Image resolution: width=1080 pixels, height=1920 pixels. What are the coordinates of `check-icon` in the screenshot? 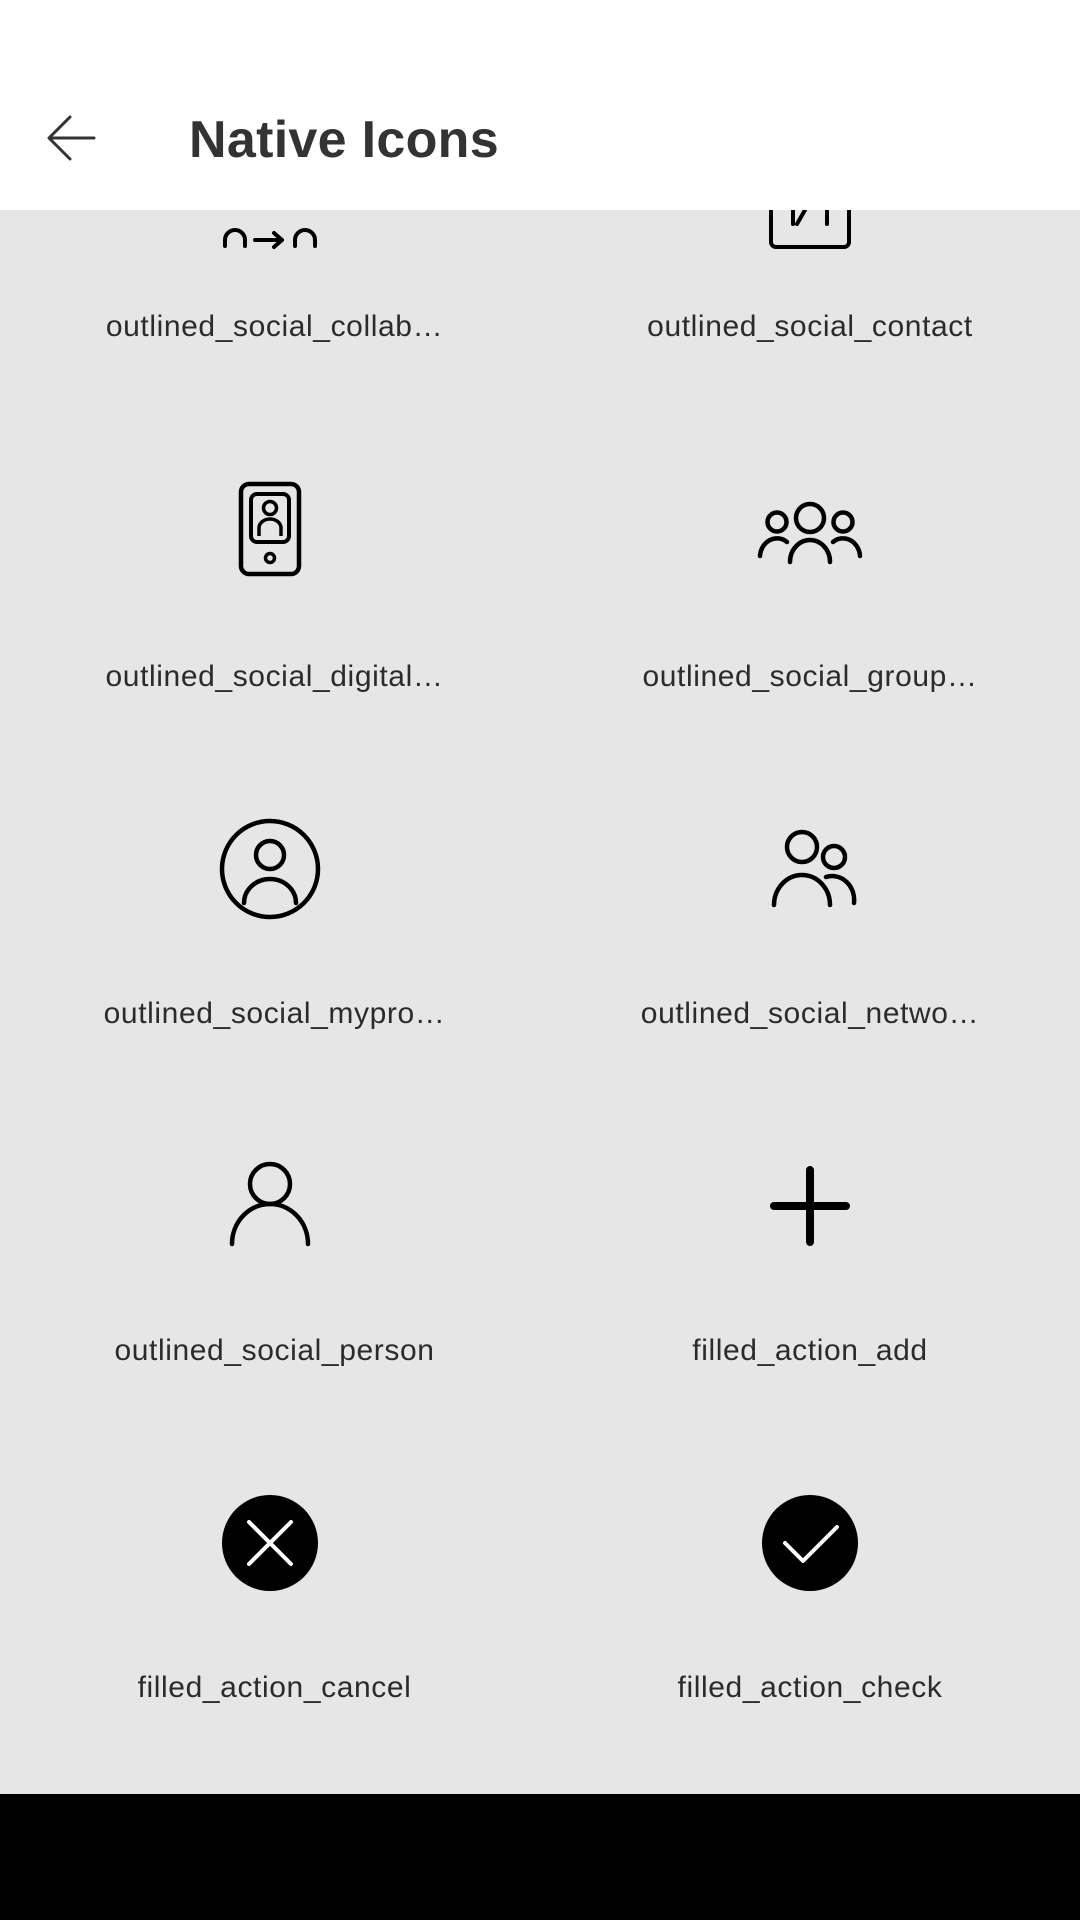 It's located at (810, 1543).